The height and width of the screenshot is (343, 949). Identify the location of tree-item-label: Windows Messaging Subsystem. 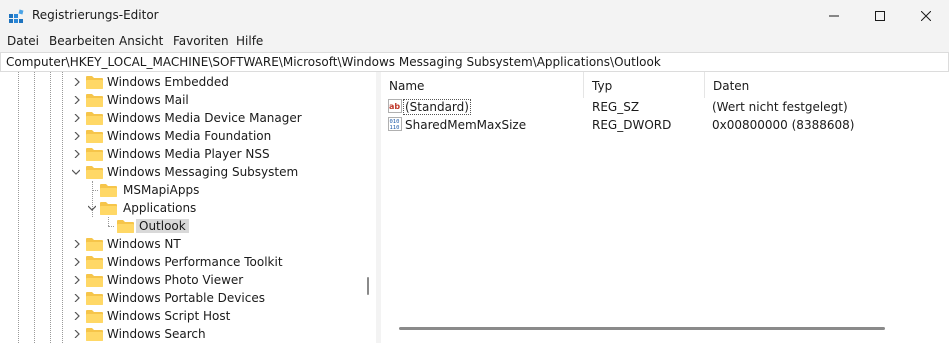
(203, 172).